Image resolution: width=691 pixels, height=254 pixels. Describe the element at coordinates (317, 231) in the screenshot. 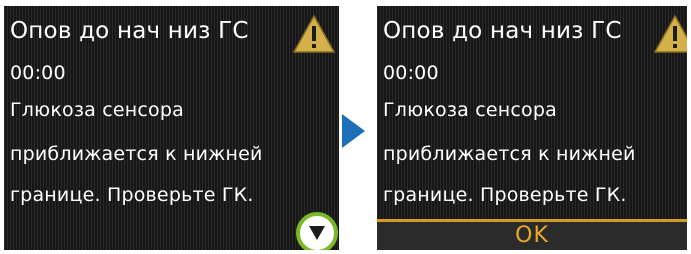

I see `scroll-down-icon` at that location.